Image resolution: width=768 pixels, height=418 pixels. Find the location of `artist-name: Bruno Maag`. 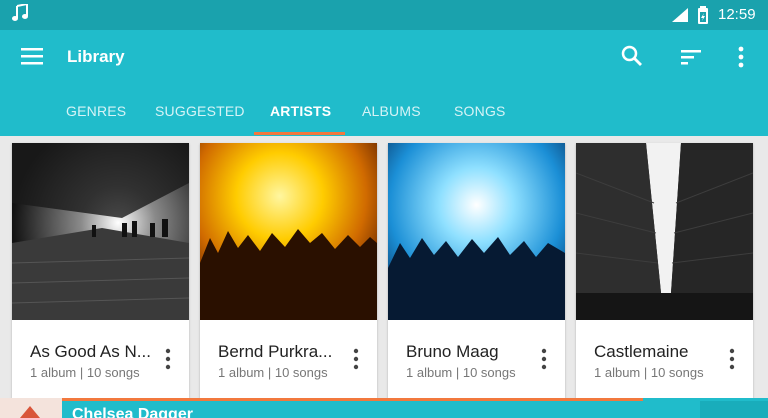

artist-name: Bruno Maag is located at coordinates (452, 351).